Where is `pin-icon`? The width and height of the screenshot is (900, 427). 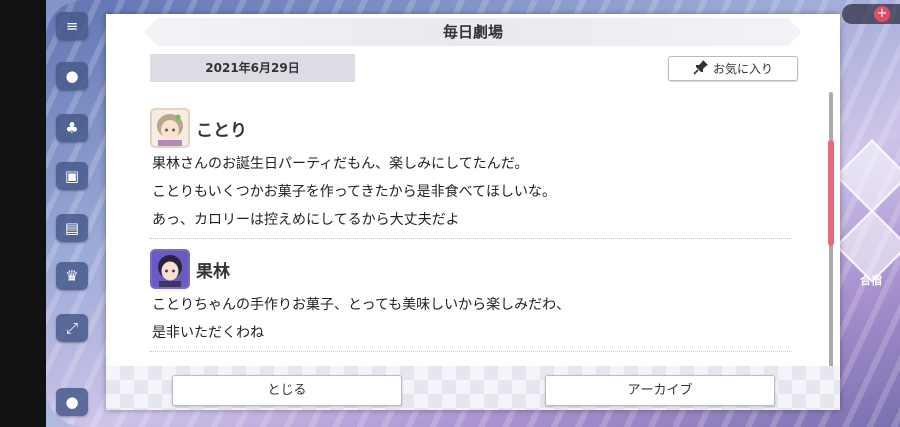 pin-icon is located at coordinates (701, 68).